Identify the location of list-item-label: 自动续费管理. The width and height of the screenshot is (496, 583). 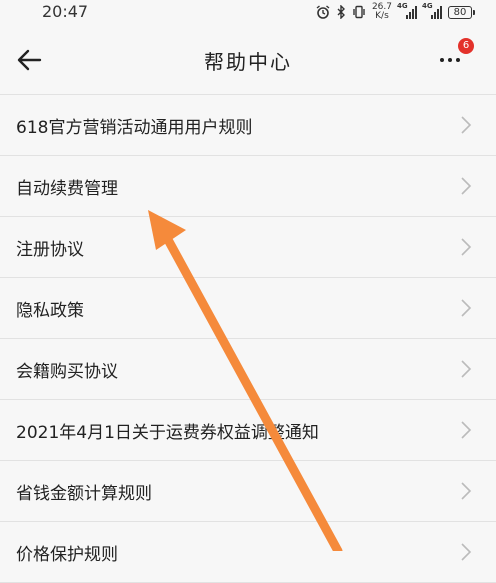
(67, 188).